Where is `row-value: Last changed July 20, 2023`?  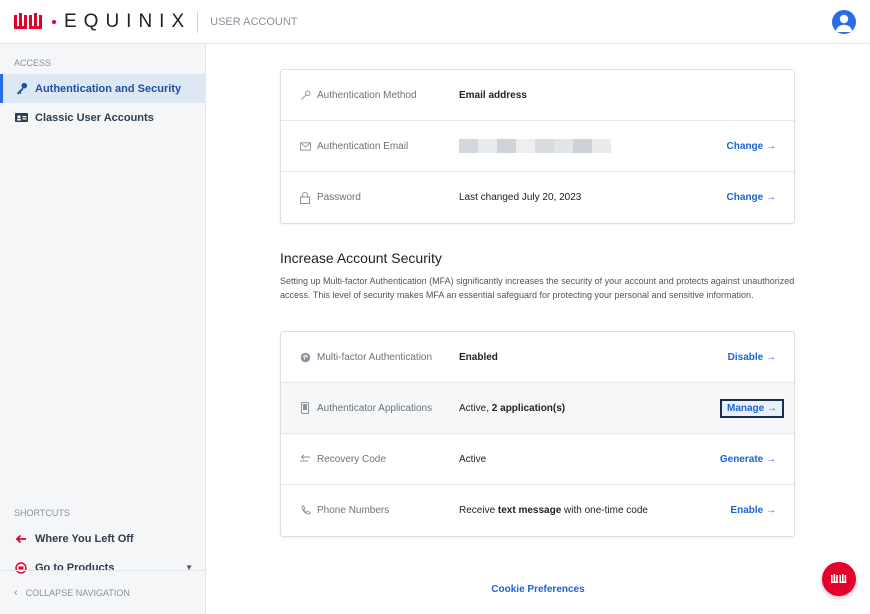 row-value: Last changed July 20, 2023 is located at coordinates (520, 197).